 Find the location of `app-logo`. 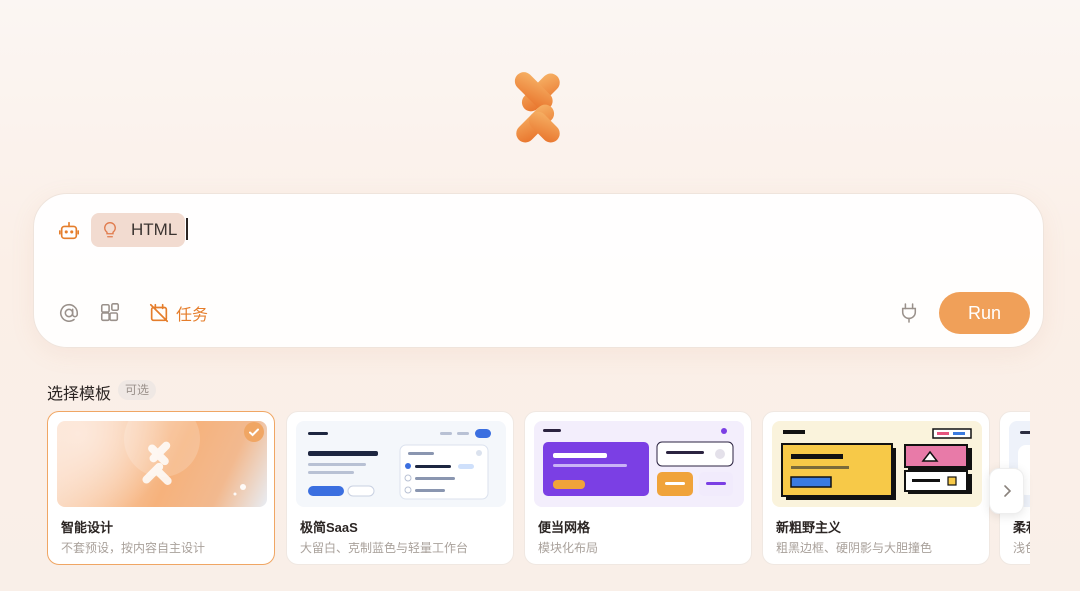

app-logo is located at coordinates (537, 107).